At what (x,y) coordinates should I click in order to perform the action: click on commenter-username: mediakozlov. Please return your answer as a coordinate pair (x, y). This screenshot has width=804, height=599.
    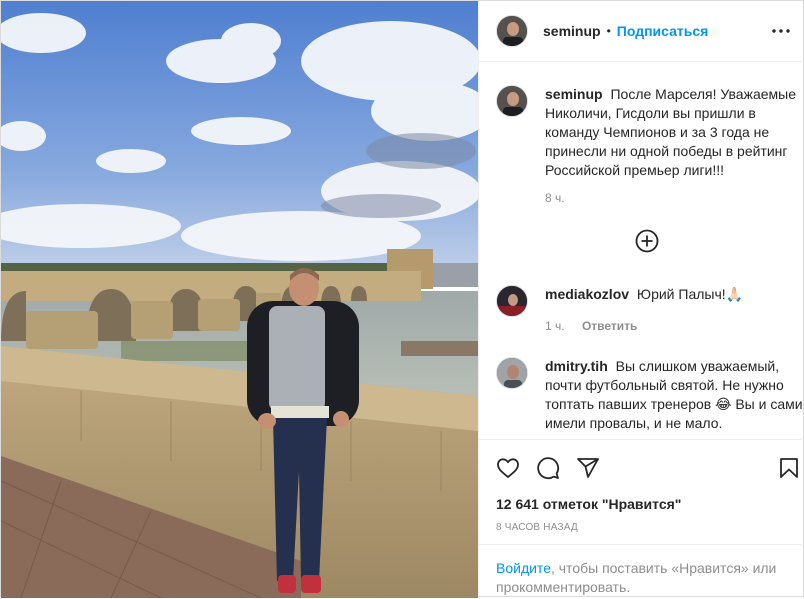
    Looking at the image, I should click on (587, 294).